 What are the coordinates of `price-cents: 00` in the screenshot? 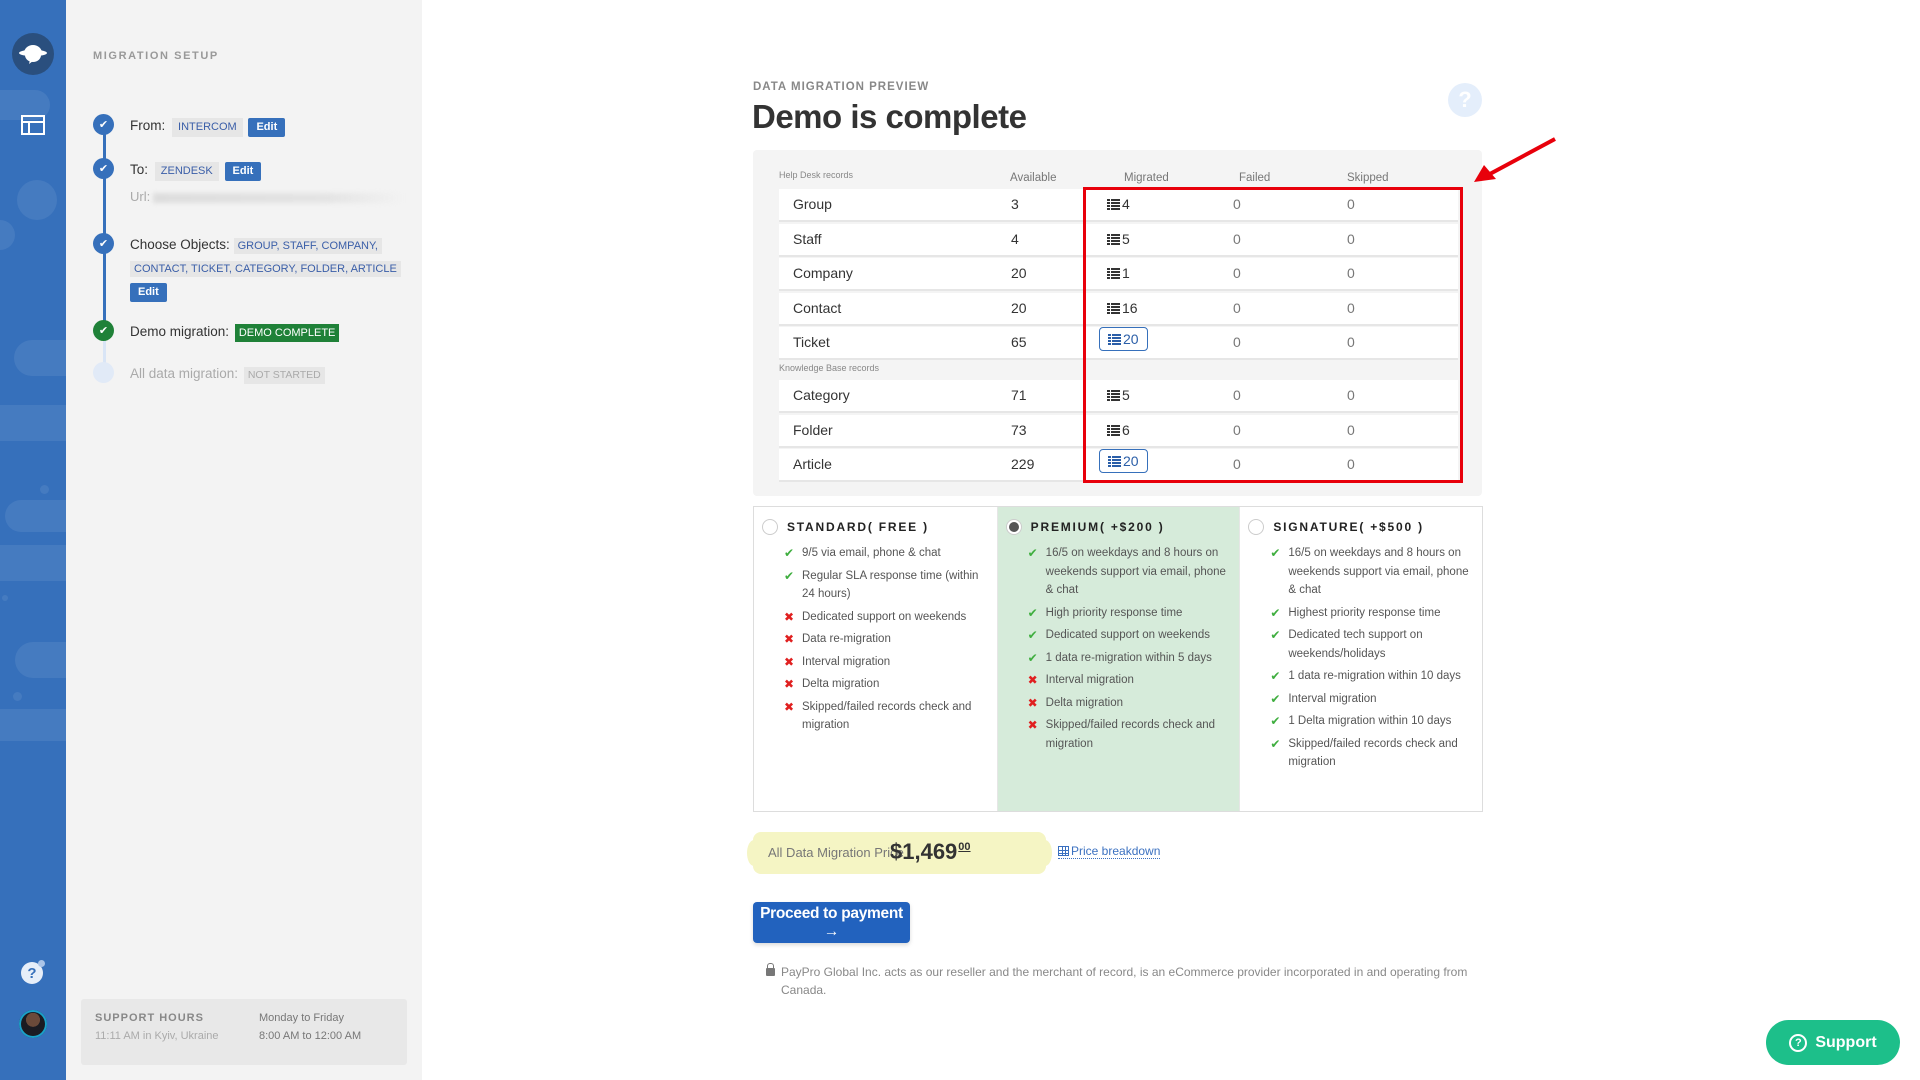 It's located at (964, 847).